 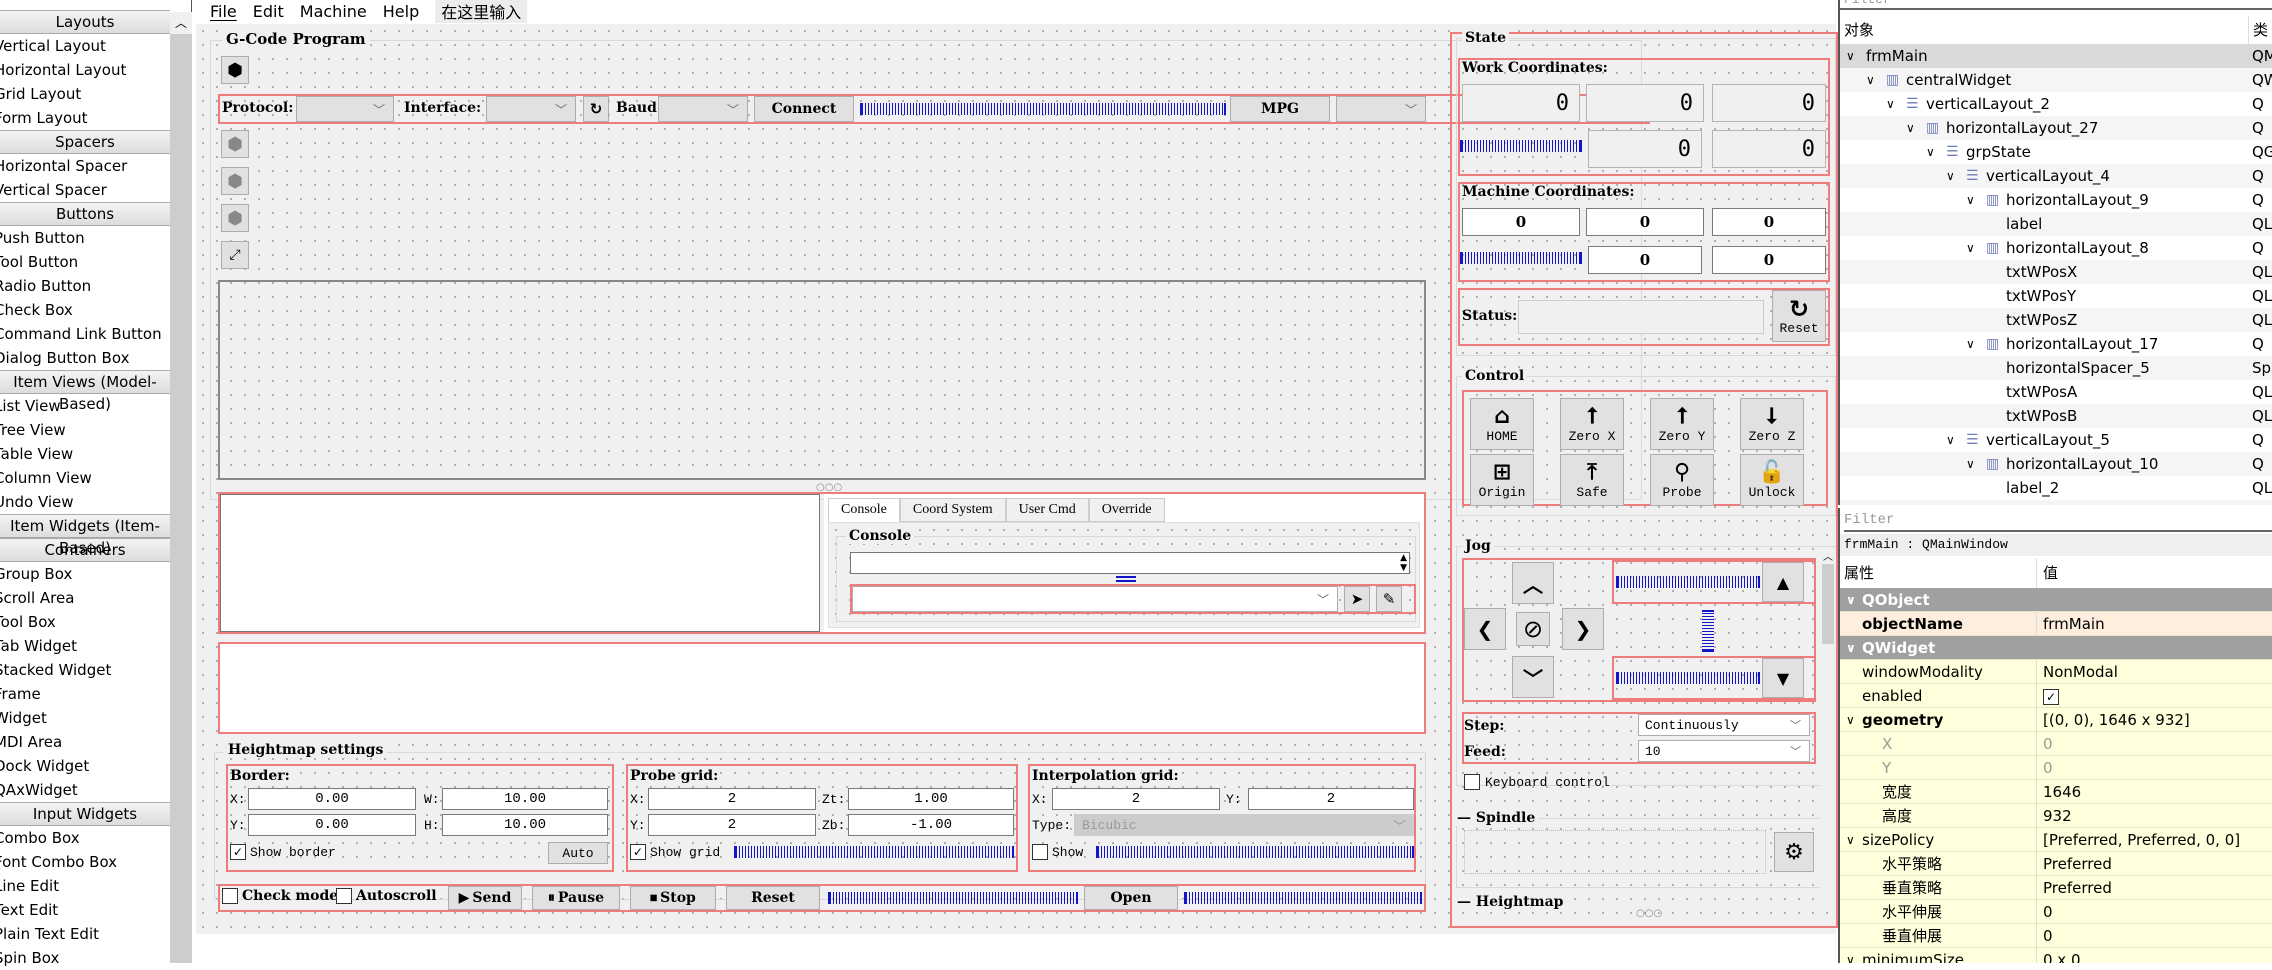 I want to click on probe-x-input: 2, so click(x=732, y=799).